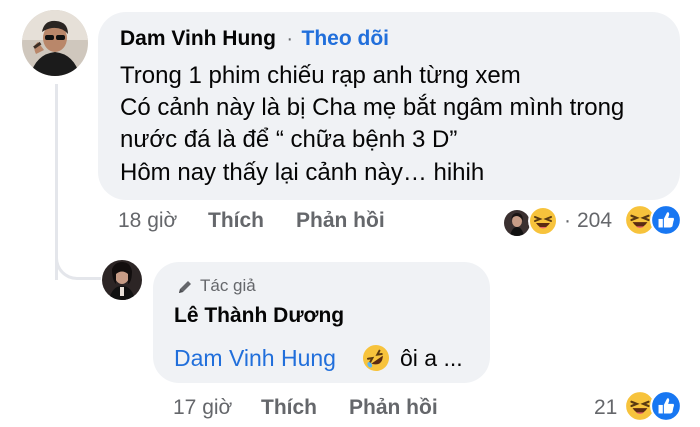  Describe the element at coordinates (122, 280) in the screenshot. I see `reply-author-avatar` at that location.